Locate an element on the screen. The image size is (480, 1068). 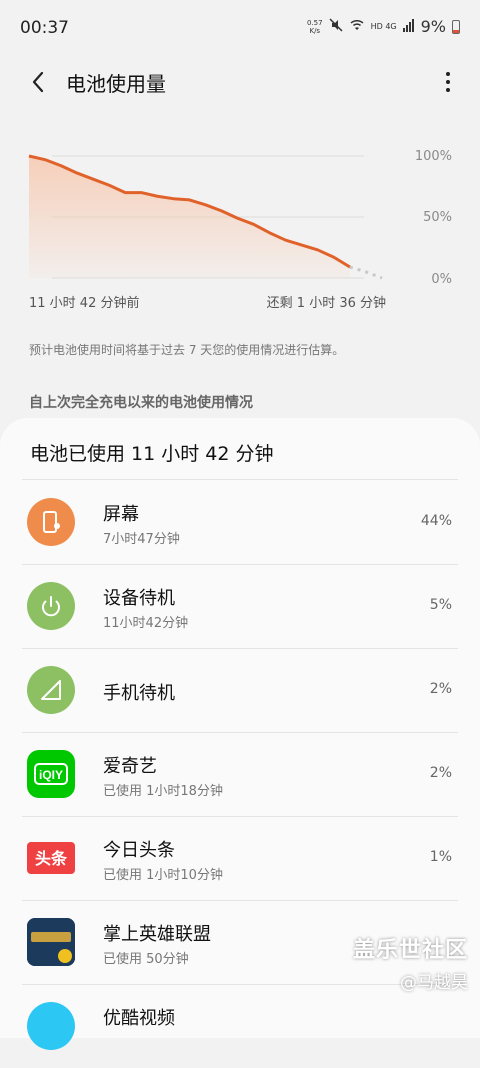
usage-name: 优酷视频 is located at coordinates (139, 1018).